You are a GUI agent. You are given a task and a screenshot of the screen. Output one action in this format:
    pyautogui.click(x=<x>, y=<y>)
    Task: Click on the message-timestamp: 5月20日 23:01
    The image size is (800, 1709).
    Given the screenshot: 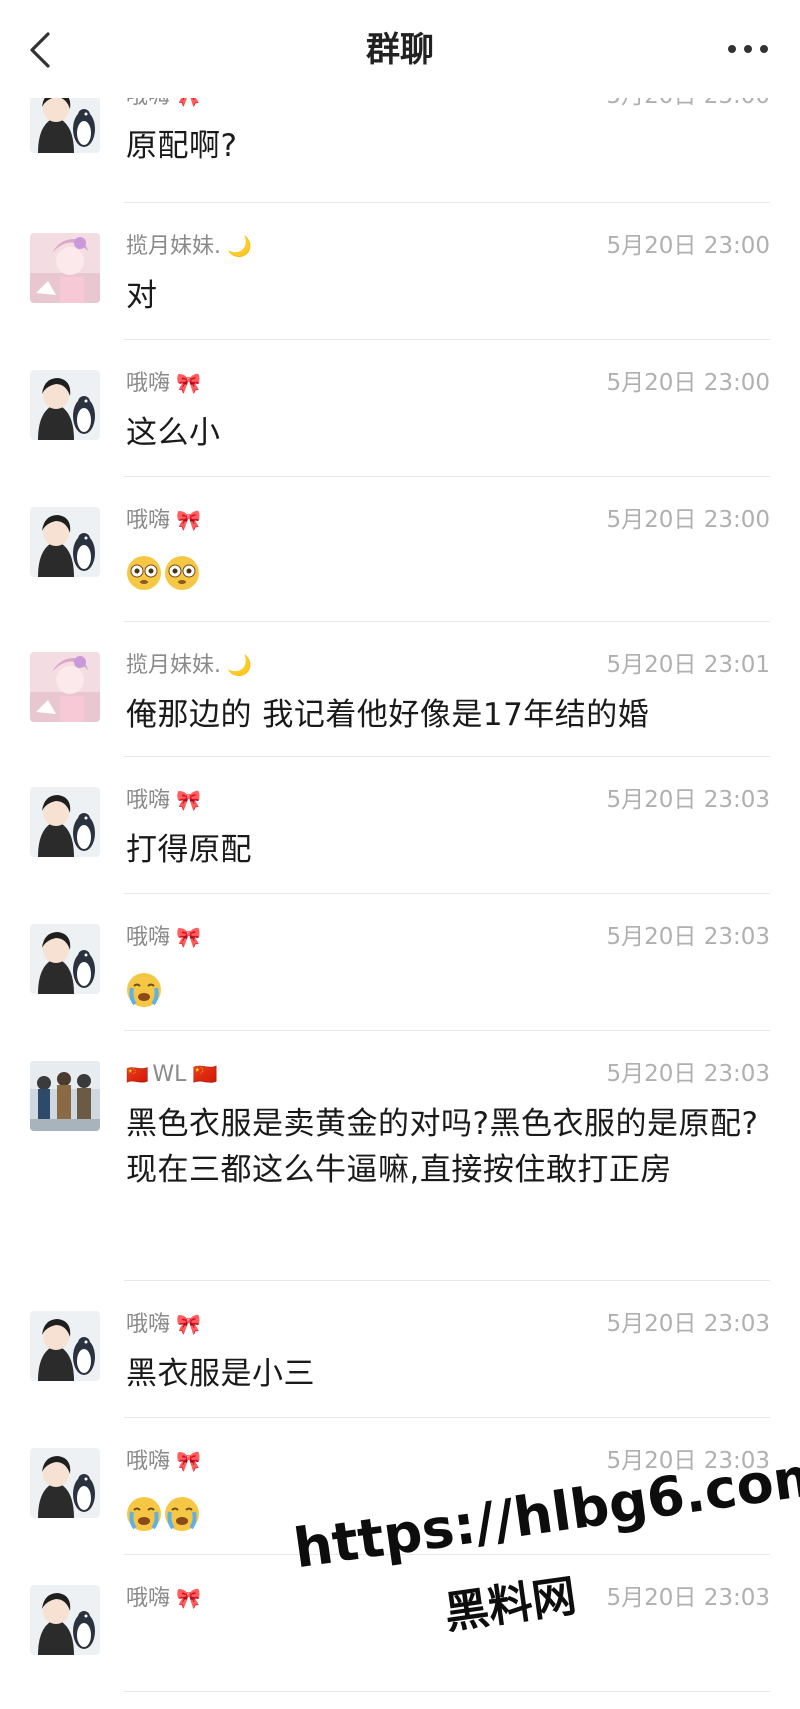 What is the action you would take?
    pyautogui.click(x=688, y=665)
    